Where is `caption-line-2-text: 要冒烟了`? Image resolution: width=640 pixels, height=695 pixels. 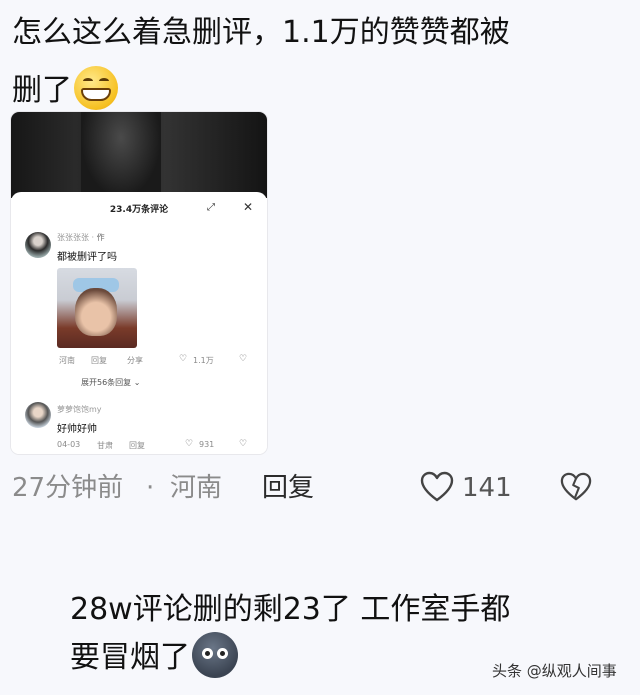
caption-line-2-text: 要冒烟了 is located at coordinates (130, 657).